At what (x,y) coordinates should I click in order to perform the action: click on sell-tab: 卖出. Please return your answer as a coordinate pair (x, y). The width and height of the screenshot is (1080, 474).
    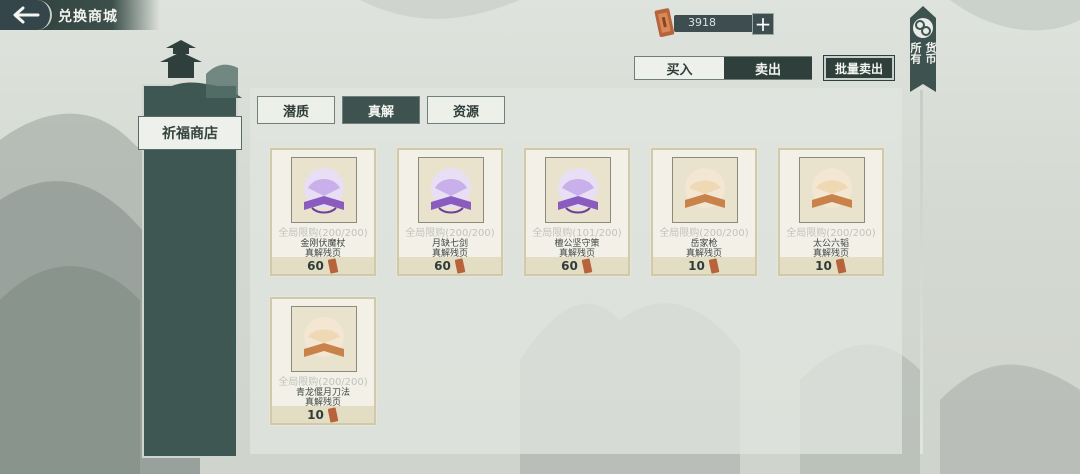
    Looking at the image, I should click on (768, 68).